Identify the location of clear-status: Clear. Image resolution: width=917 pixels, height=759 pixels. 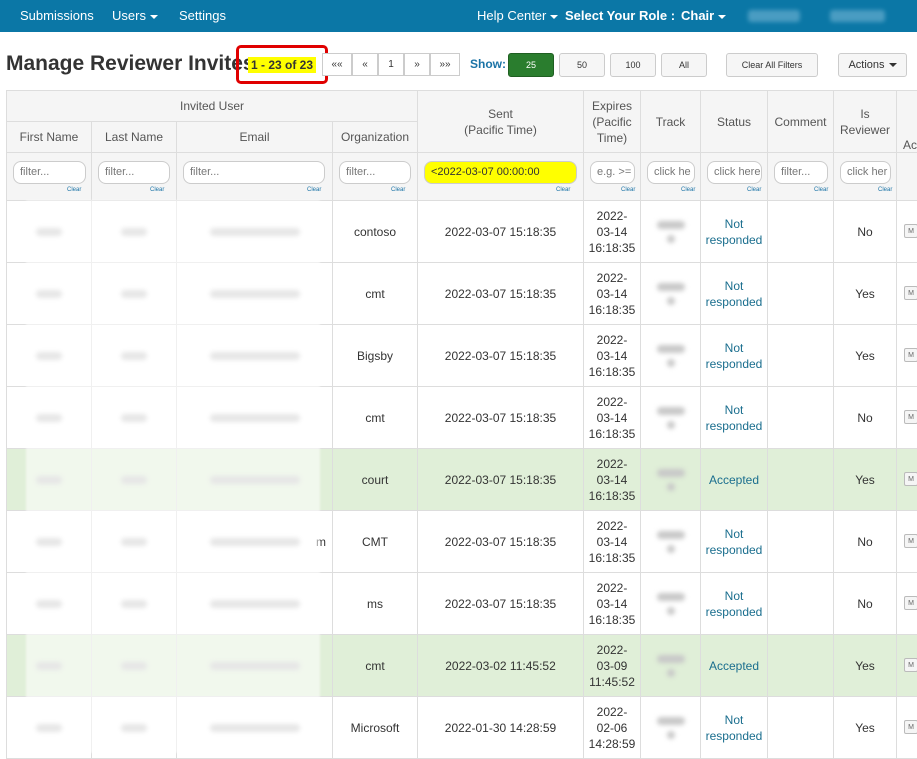
(754, 190).